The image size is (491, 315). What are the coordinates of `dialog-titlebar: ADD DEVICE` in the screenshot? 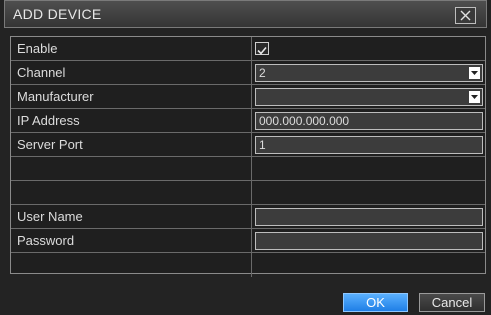 It's located at (245, 14).